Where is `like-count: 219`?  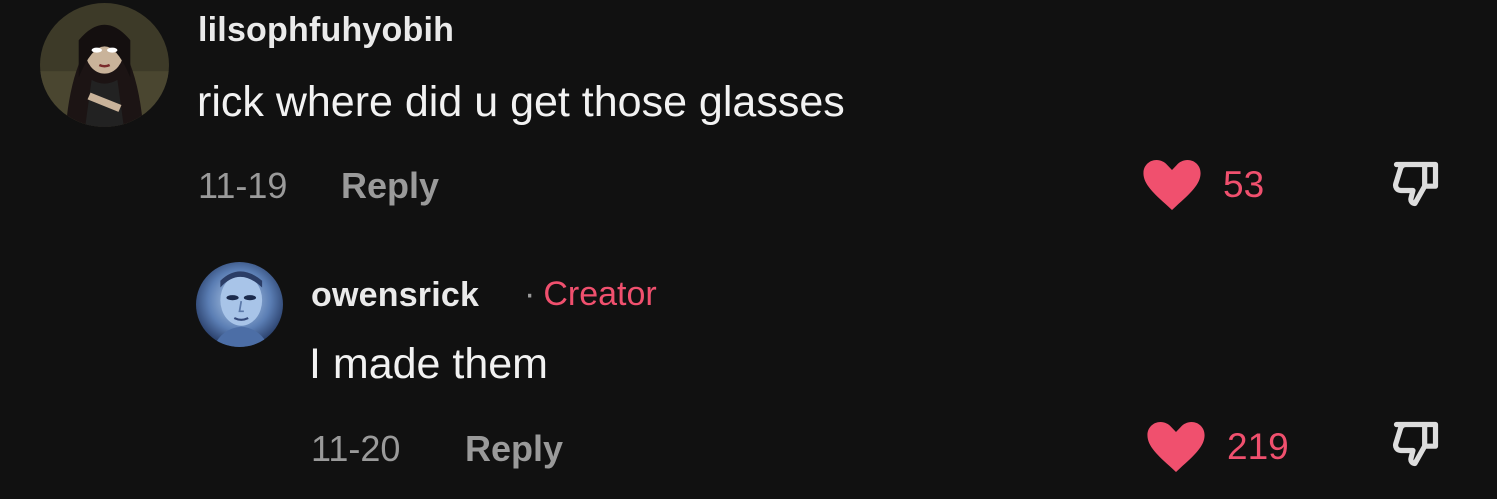
like-count: 219 is located at coordinates (1258, 446).